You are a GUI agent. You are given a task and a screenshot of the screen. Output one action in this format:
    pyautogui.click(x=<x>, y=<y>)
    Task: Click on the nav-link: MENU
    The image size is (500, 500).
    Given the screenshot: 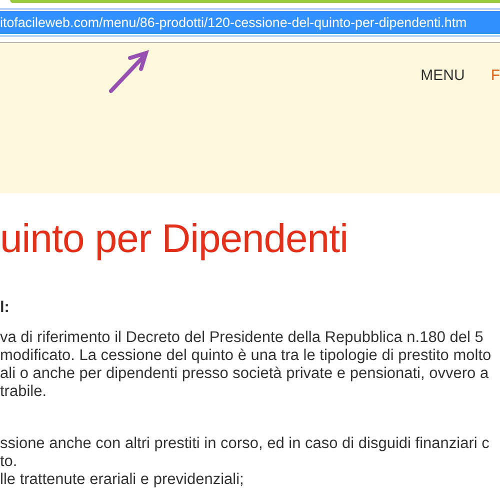 What is the action you would take?
    pyautogui.click(x=442, y=75)
    